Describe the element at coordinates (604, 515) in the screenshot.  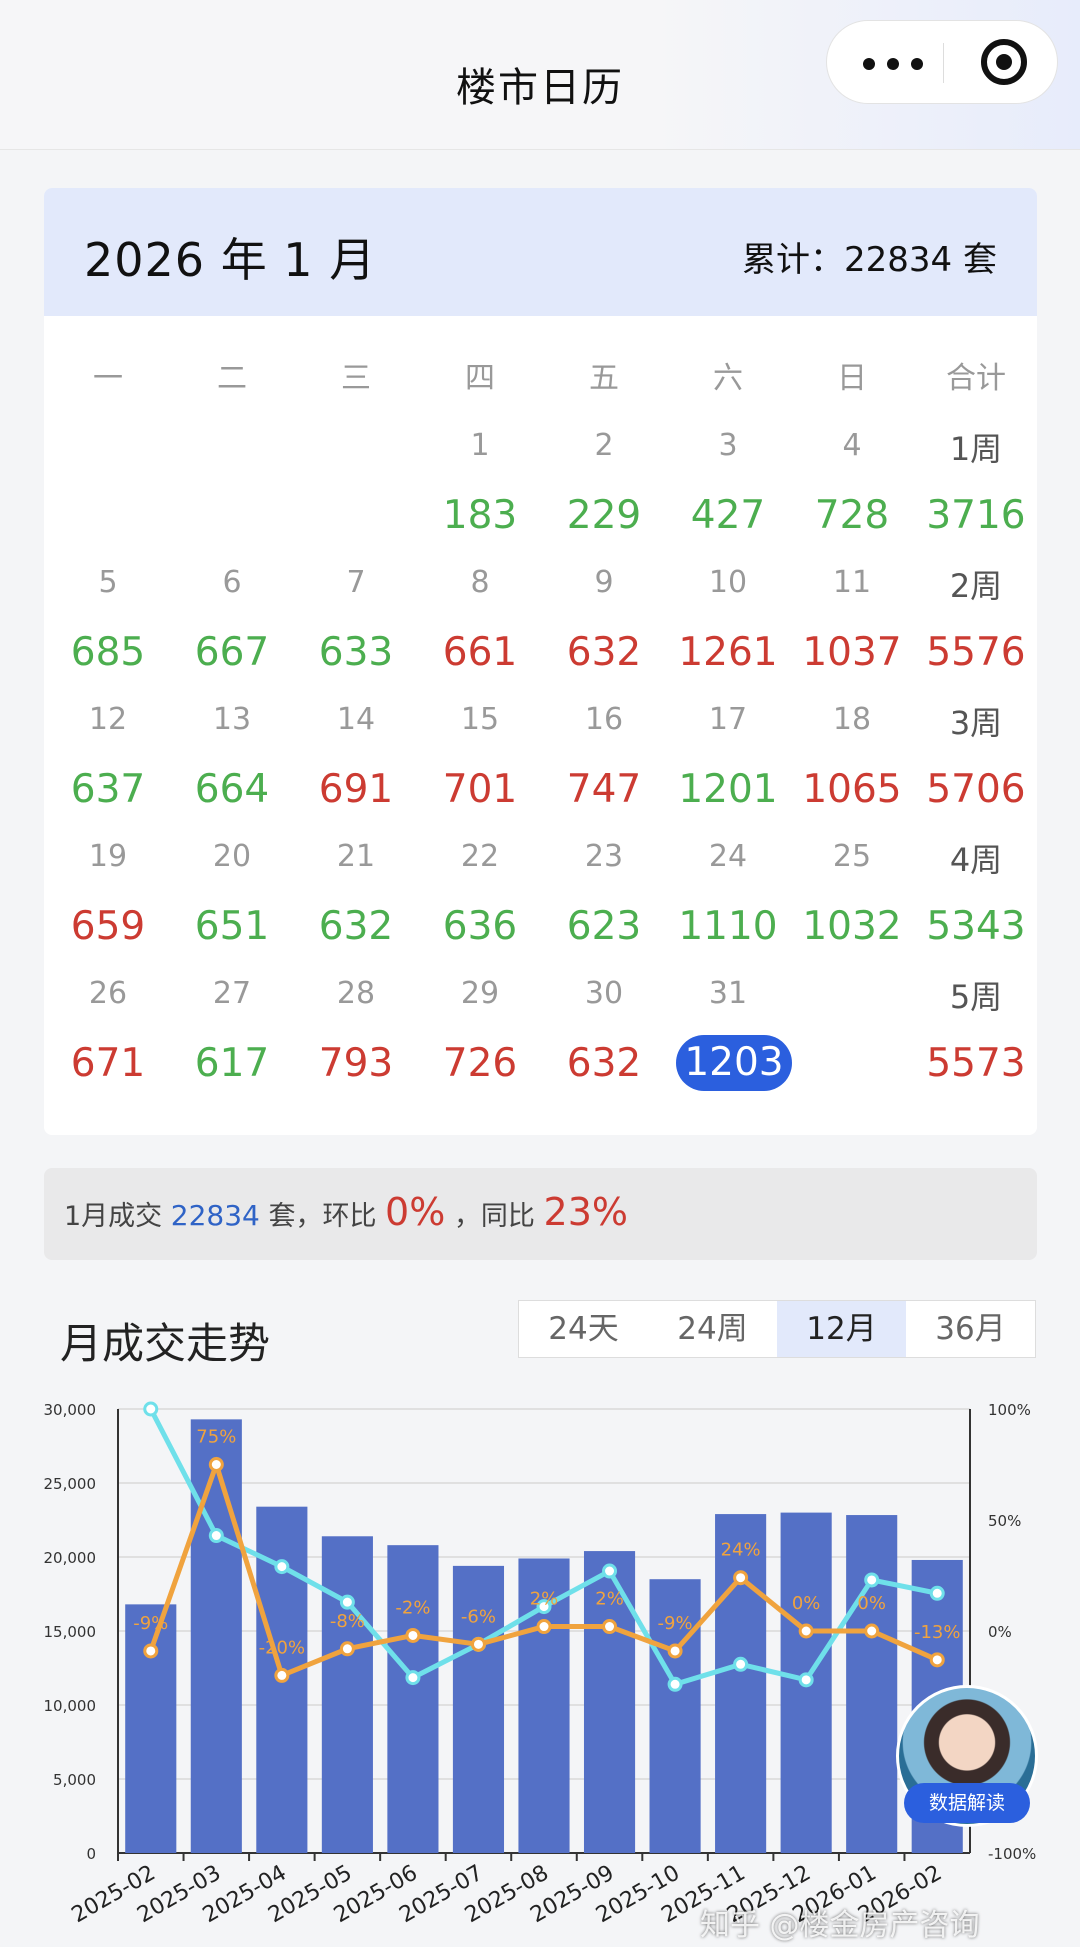
I see `day-sales-value: 229` at that location.